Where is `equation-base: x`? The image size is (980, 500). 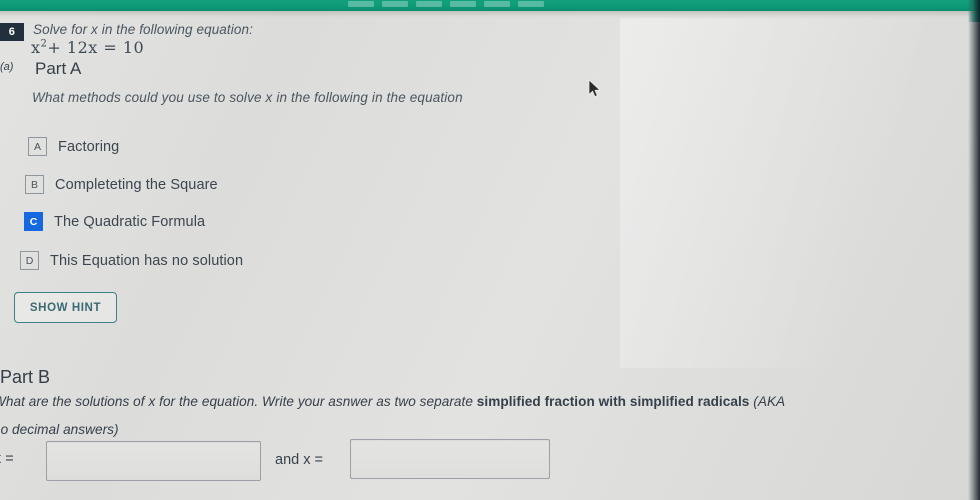 equation-base: x is located at coordinates (36, 47).